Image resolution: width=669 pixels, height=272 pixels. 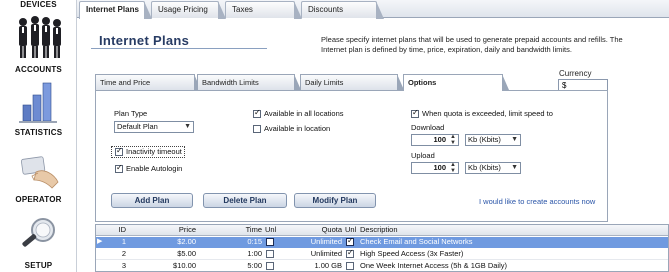 What do you see at coordinates (131, 113) in the screenshot?
I see `plan-type-label: Plan Type` at bounding box center [131, 113].